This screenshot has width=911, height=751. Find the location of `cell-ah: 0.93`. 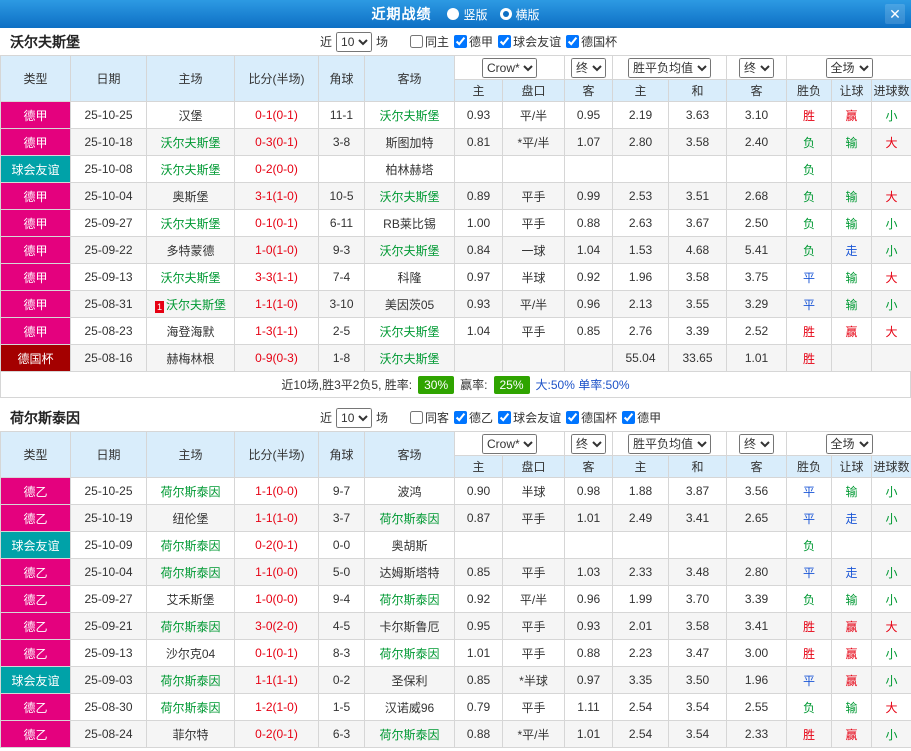

cell-ah: 0.93 is located at coordinates (478, 304).